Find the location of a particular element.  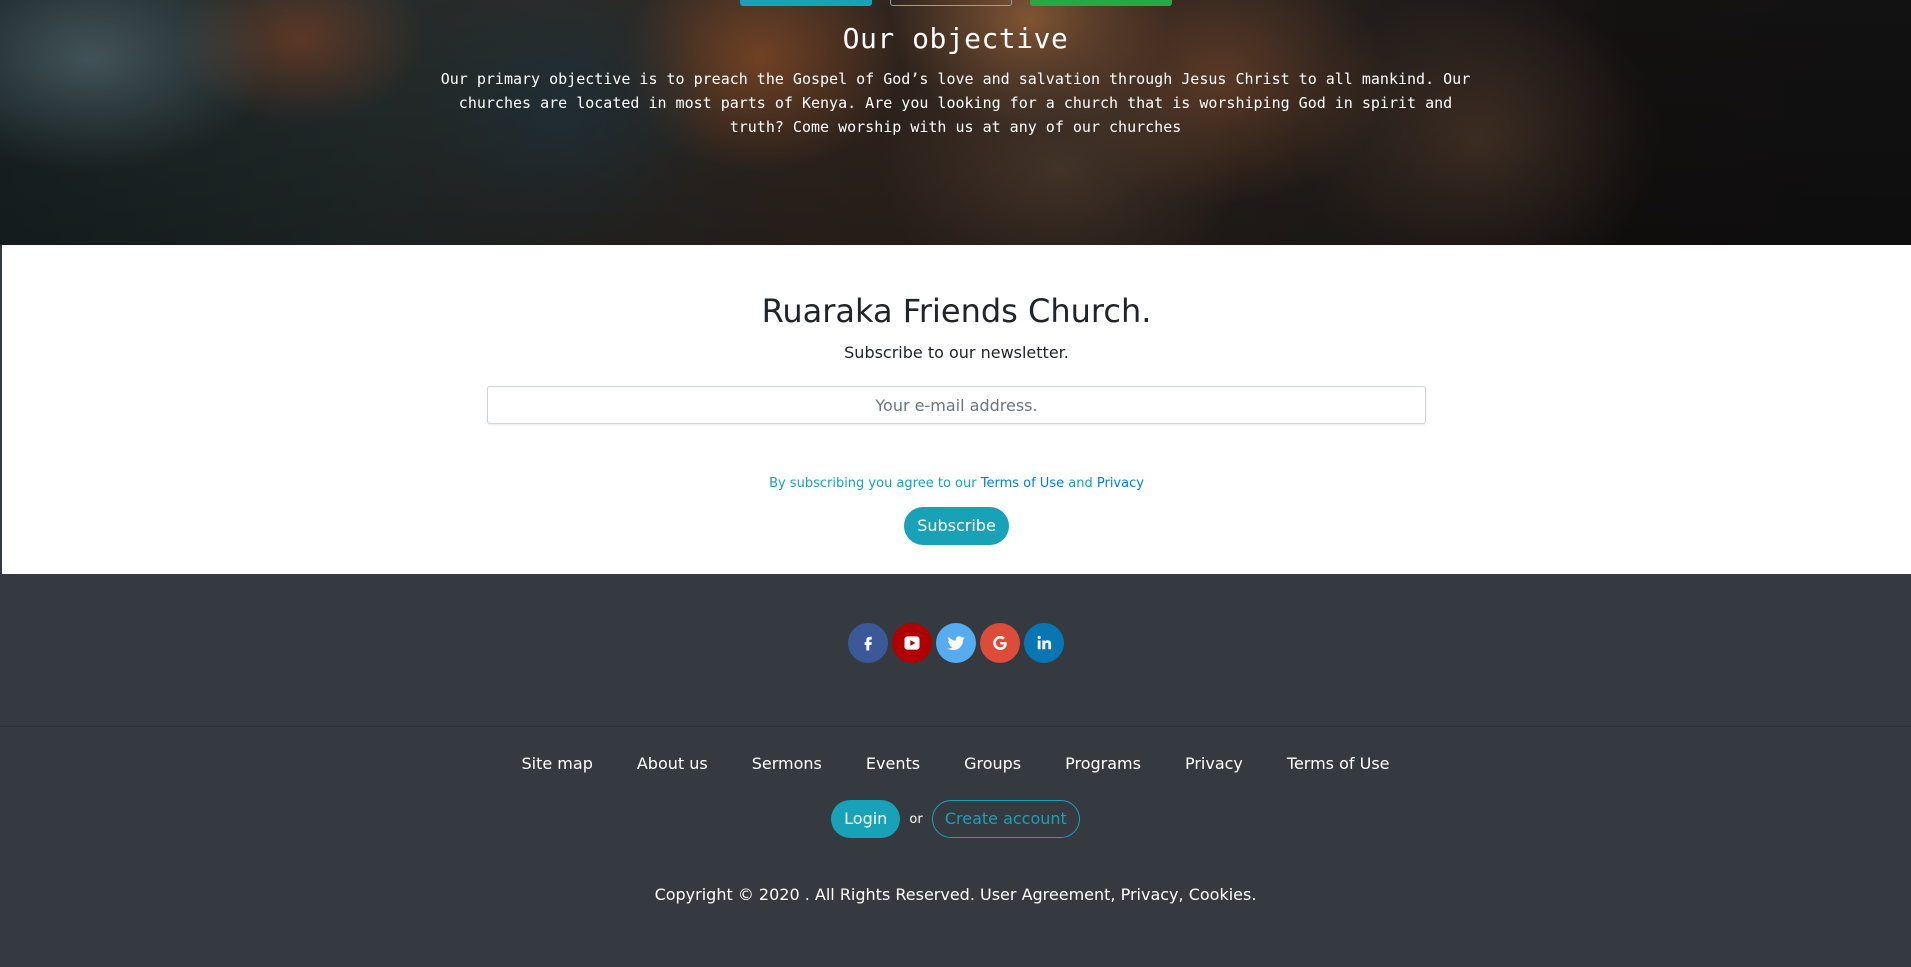

newsletter-subtitle: Subscribe to our newsletter. is located at coordinates (956, 352).